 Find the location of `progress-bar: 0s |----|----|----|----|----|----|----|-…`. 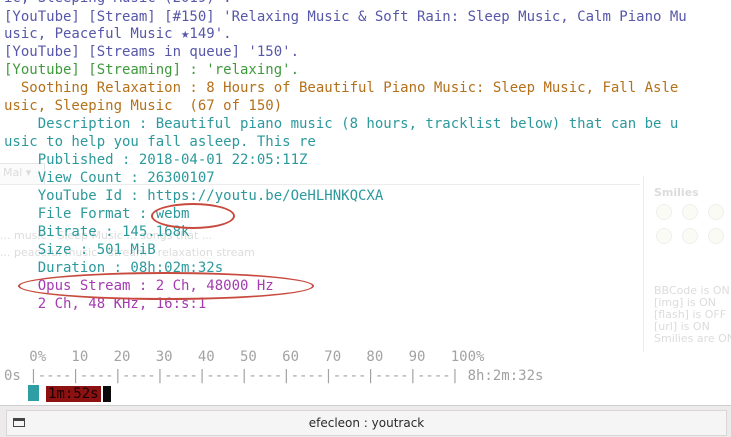

progress-bar: 0s |----|----|----|----|----|----|----|-… is located at coordinates (274, 376).